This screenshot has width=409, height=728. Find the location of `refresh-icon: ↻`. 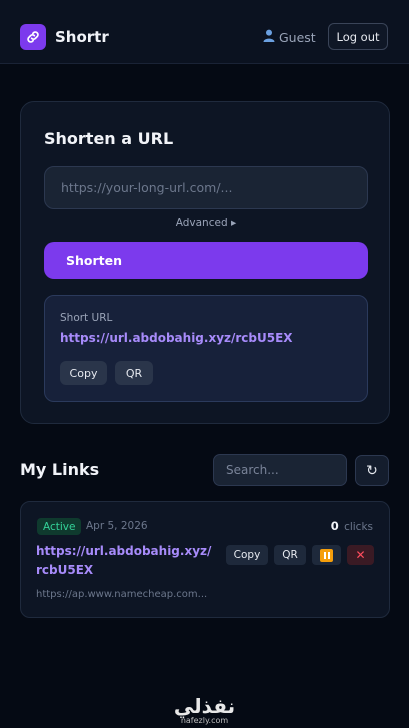

refresh-icon: ↻ is located at coordinates (372, 470).